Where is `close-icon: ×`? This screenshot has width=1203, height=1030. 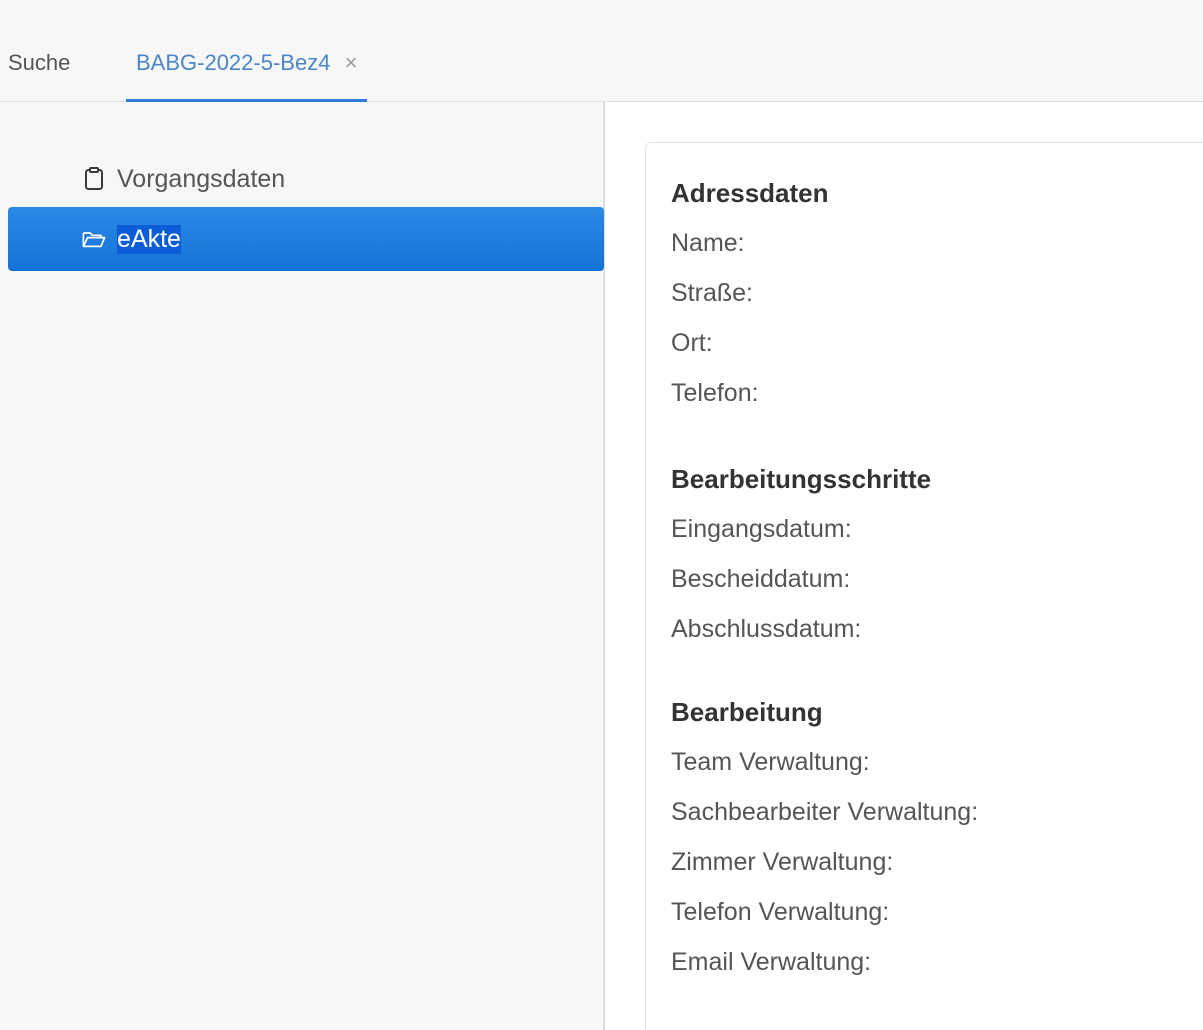 close-icon: × is located at coordinates (351, 63).